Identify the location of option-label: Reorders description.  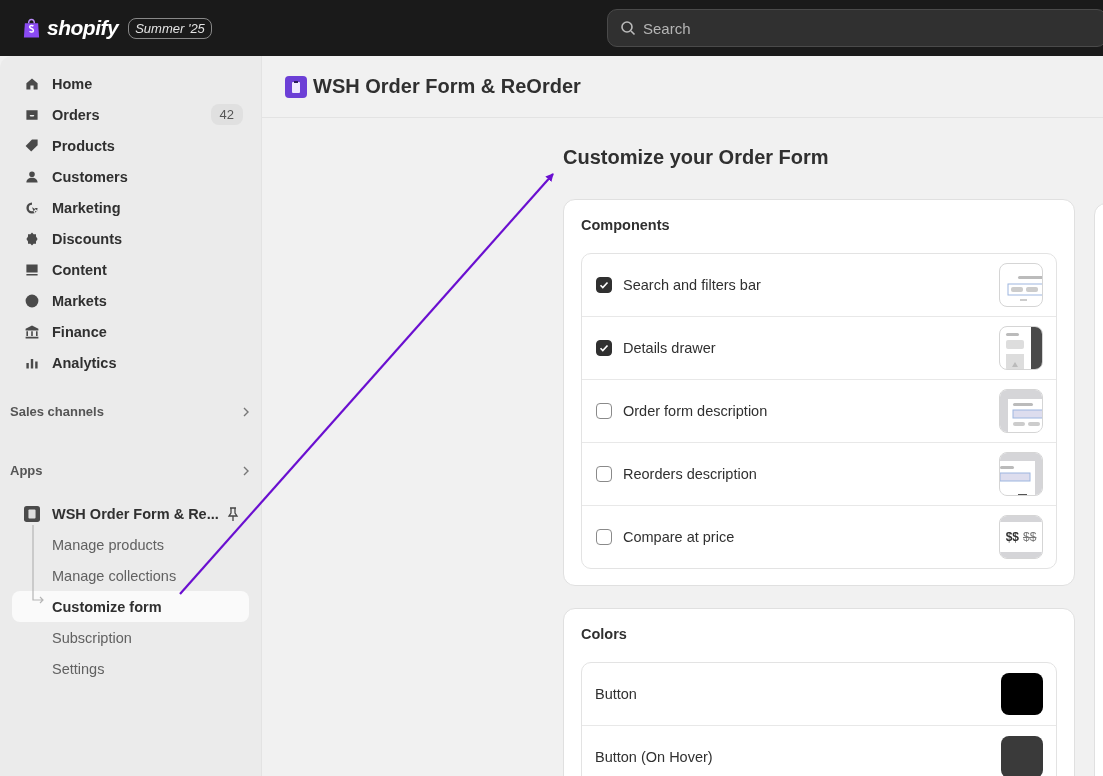
(690, 474).